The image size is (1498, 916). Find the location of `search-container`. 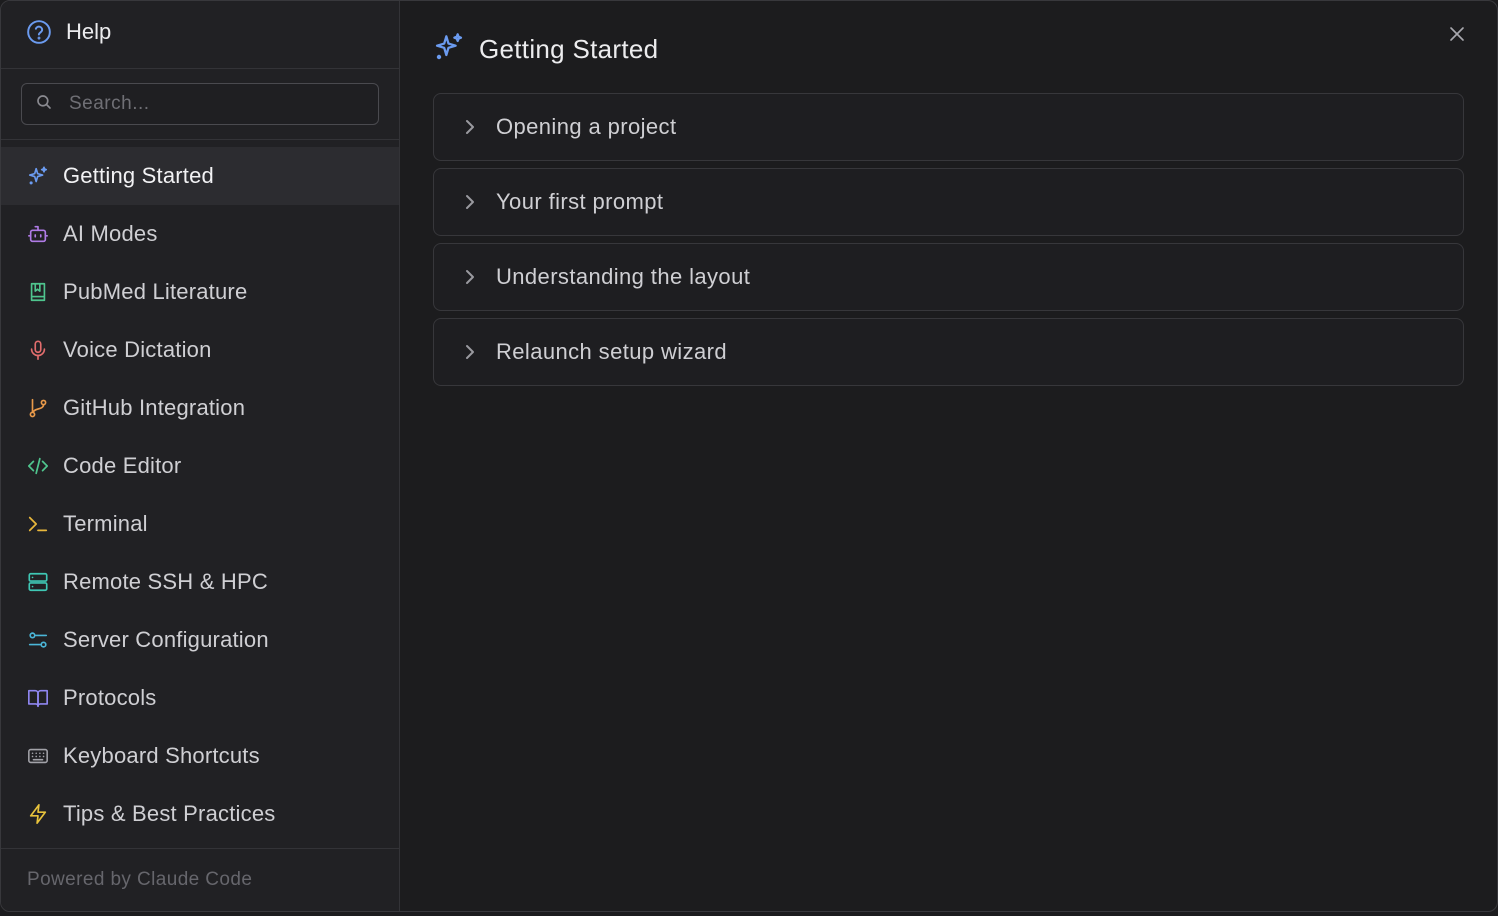

search-container is located at coordinates (200, 104).